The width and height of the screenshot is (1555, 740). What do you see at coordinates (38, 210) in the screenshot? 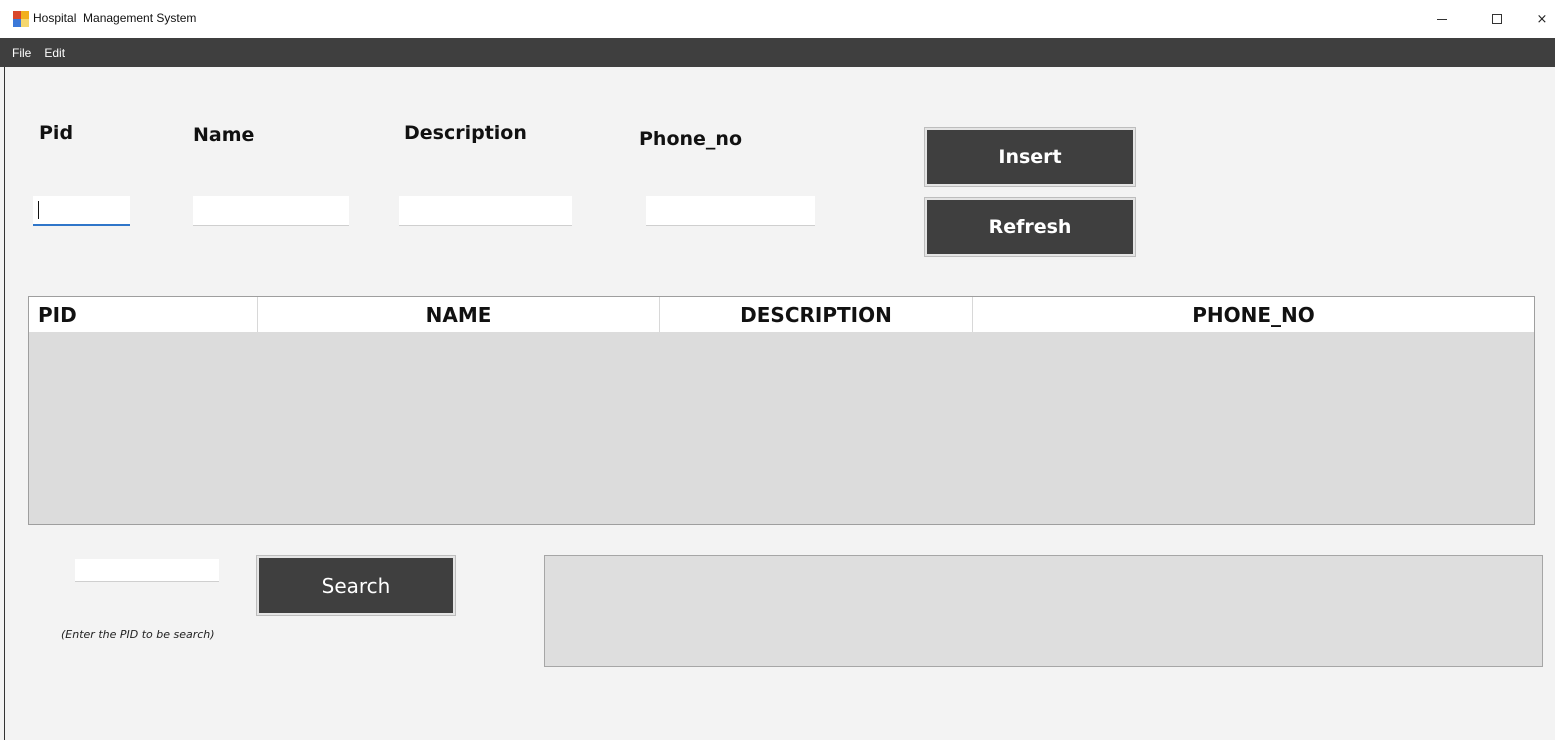
I see `text-caret` at bounding box center [38, 210].